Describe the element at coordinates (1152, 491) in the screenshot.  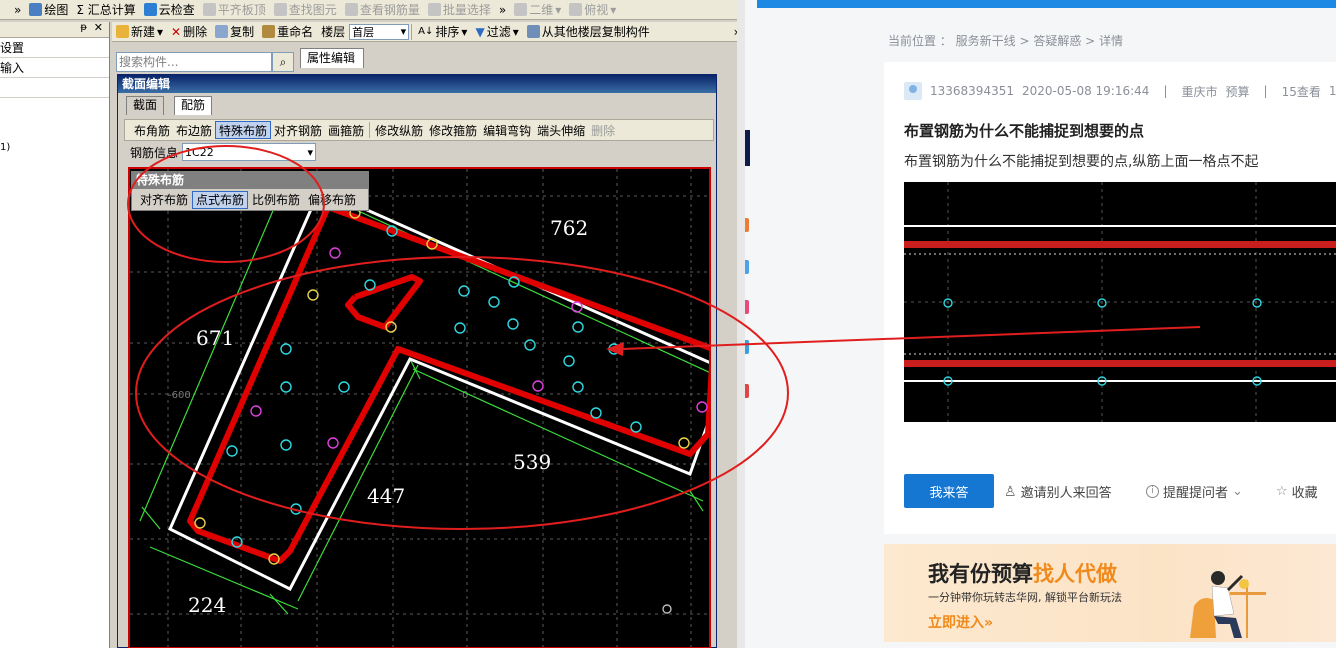
I see `info-icon: i` at that location.